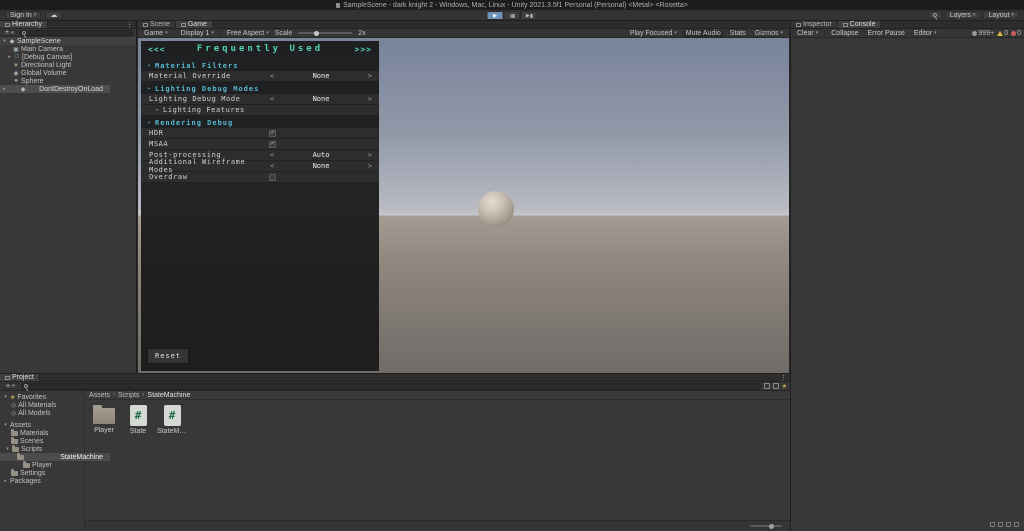  What do you see at coordinates (1002, 33) in the screenshot?
I see `warning-filter-button: 0` at bounding box center [1002, 33].